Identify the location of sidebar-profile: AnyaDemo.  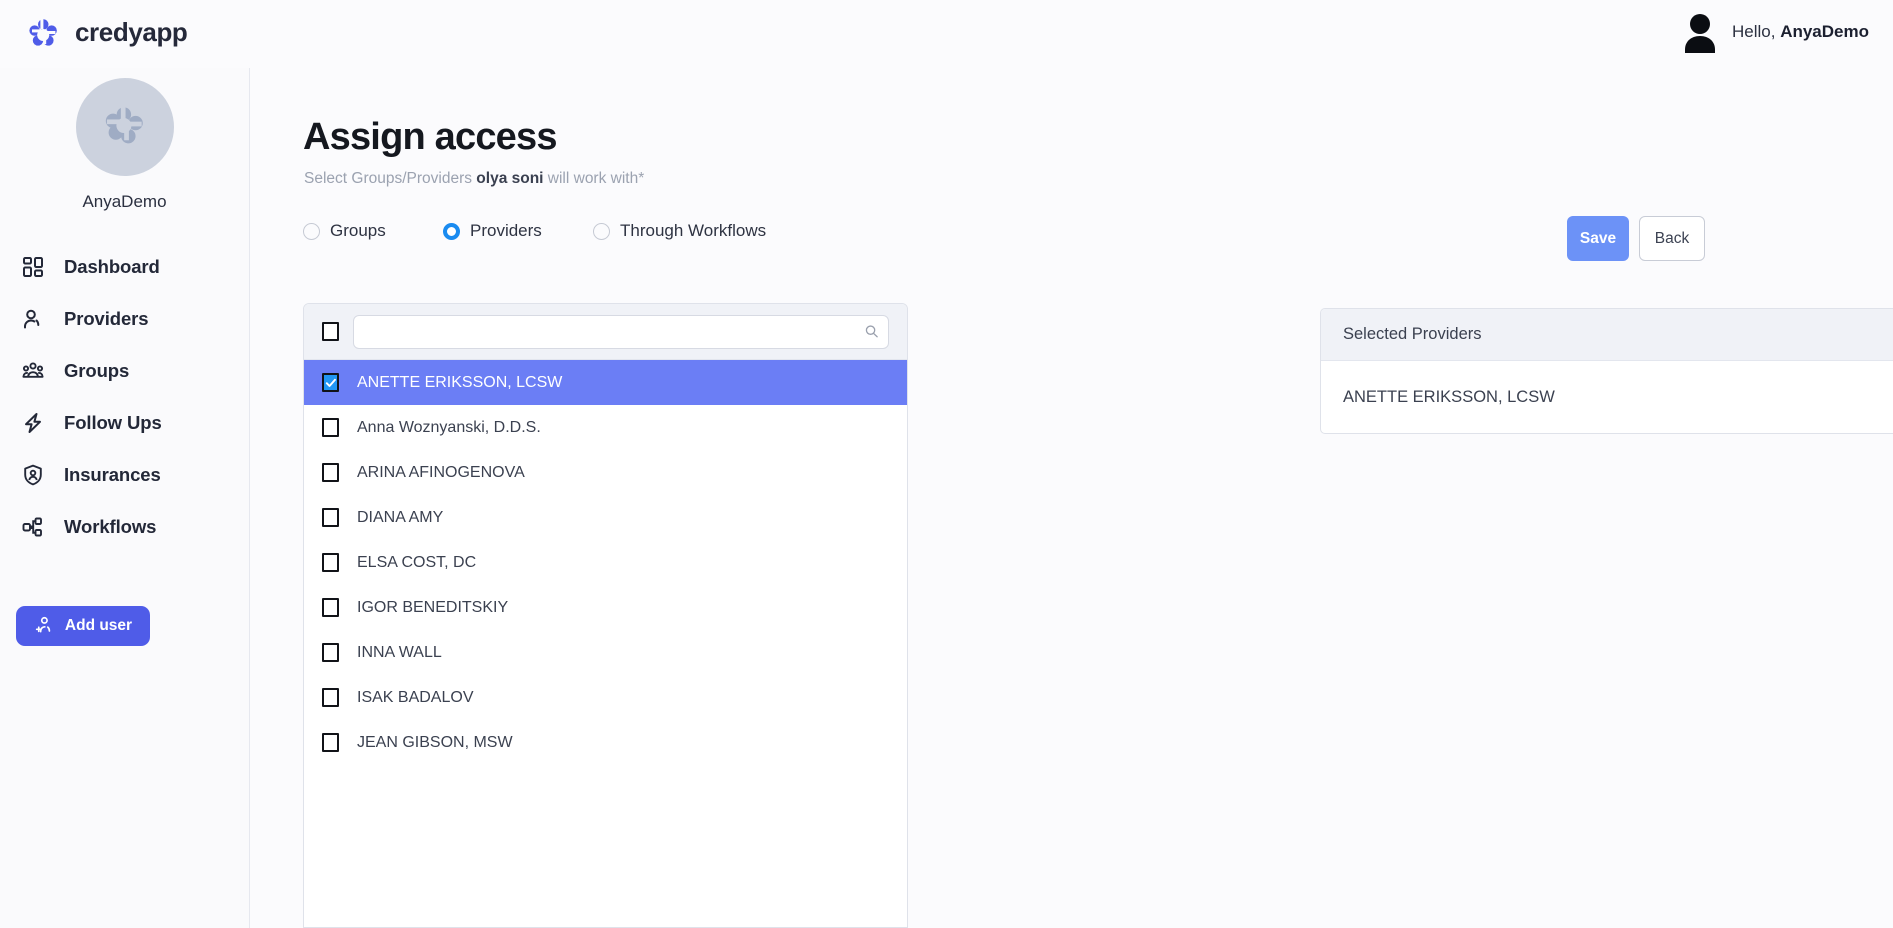
(124, 140).